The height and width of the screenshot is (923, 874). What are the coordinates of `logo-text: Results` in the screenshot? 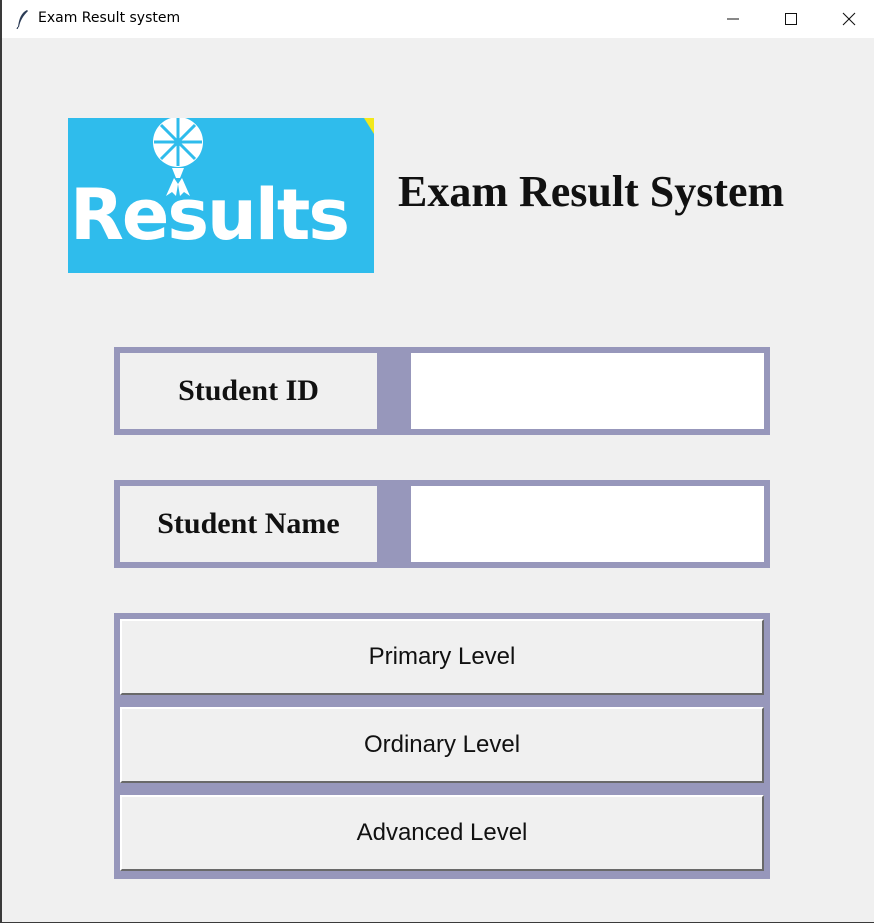 It's located at (210, 215).